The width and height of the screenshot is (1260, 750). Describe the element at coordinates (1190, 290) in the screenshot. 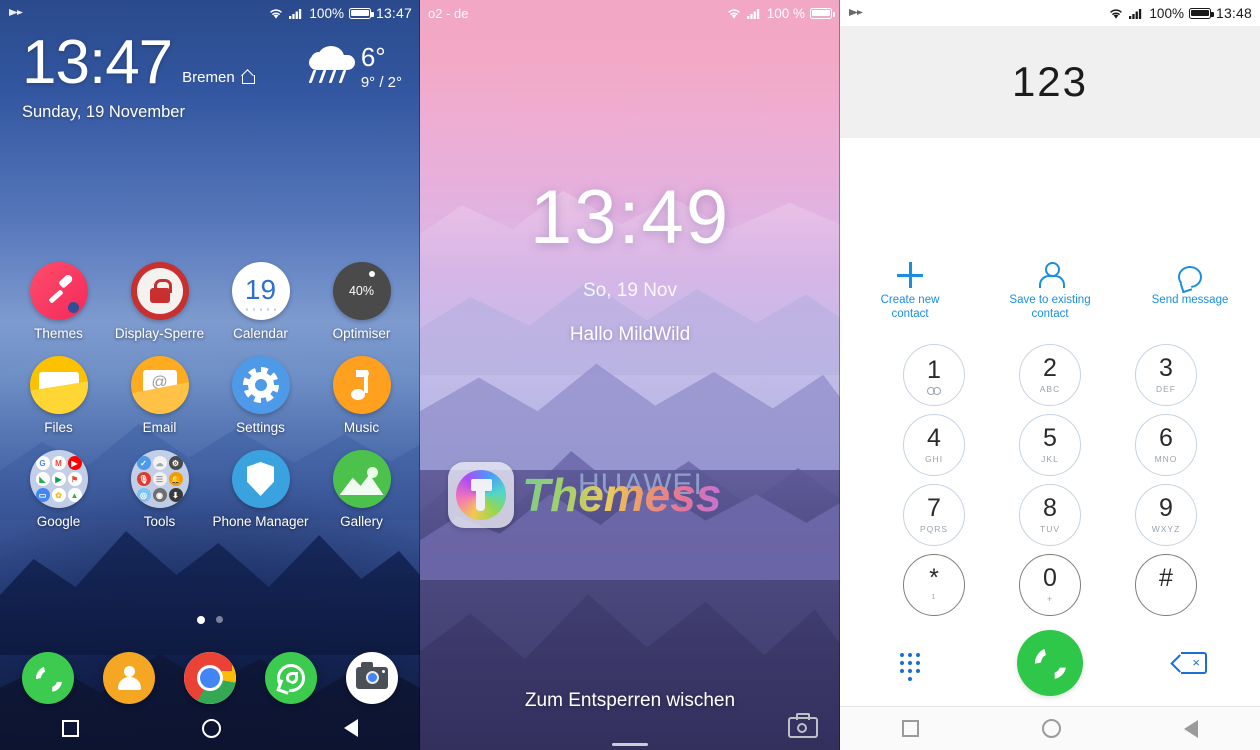

I see `send-message-button: Send message` at that location.